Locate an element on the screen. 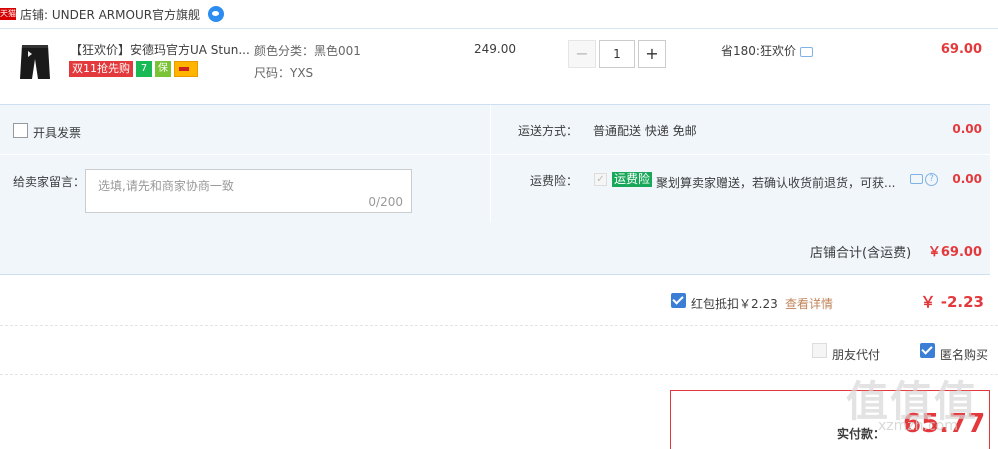 This screenshot has height=449, width=998. help-icon: ? is located at coordinates (931, 179).